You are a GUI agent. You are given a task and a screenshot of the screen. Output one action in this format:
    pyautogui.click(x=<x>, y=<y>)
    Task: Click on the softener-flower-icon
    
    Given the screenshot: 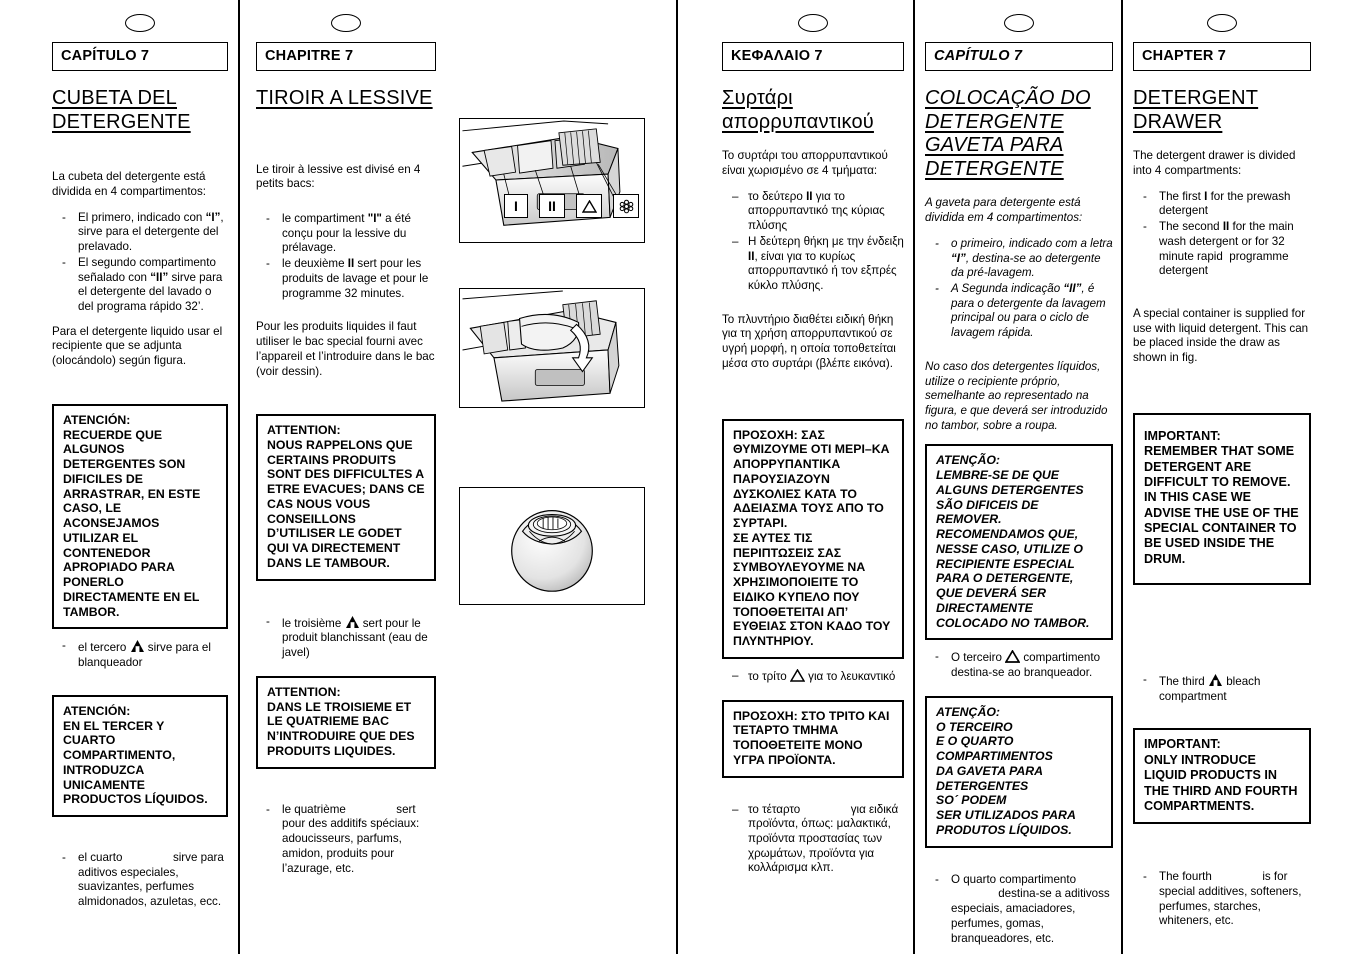 What is the action you would take?
    pyautogui.click(x=626, y=206)
    